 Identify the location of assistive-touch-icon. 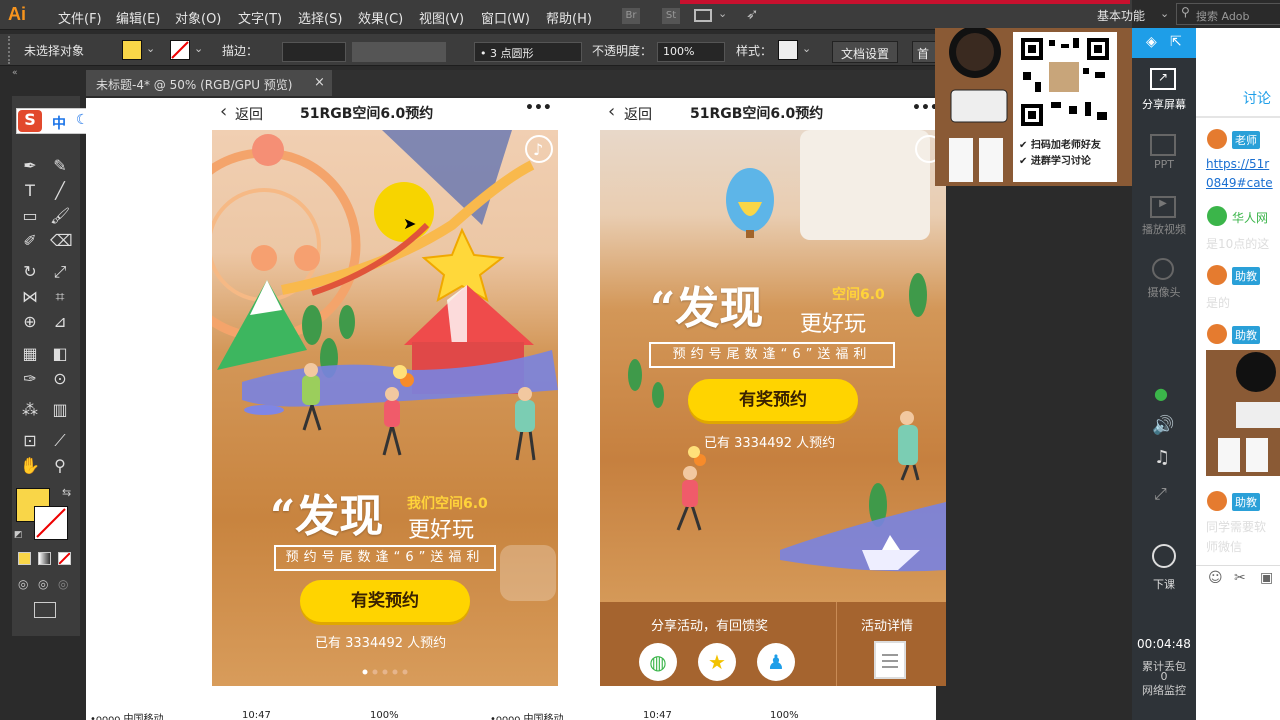
(528, 573).